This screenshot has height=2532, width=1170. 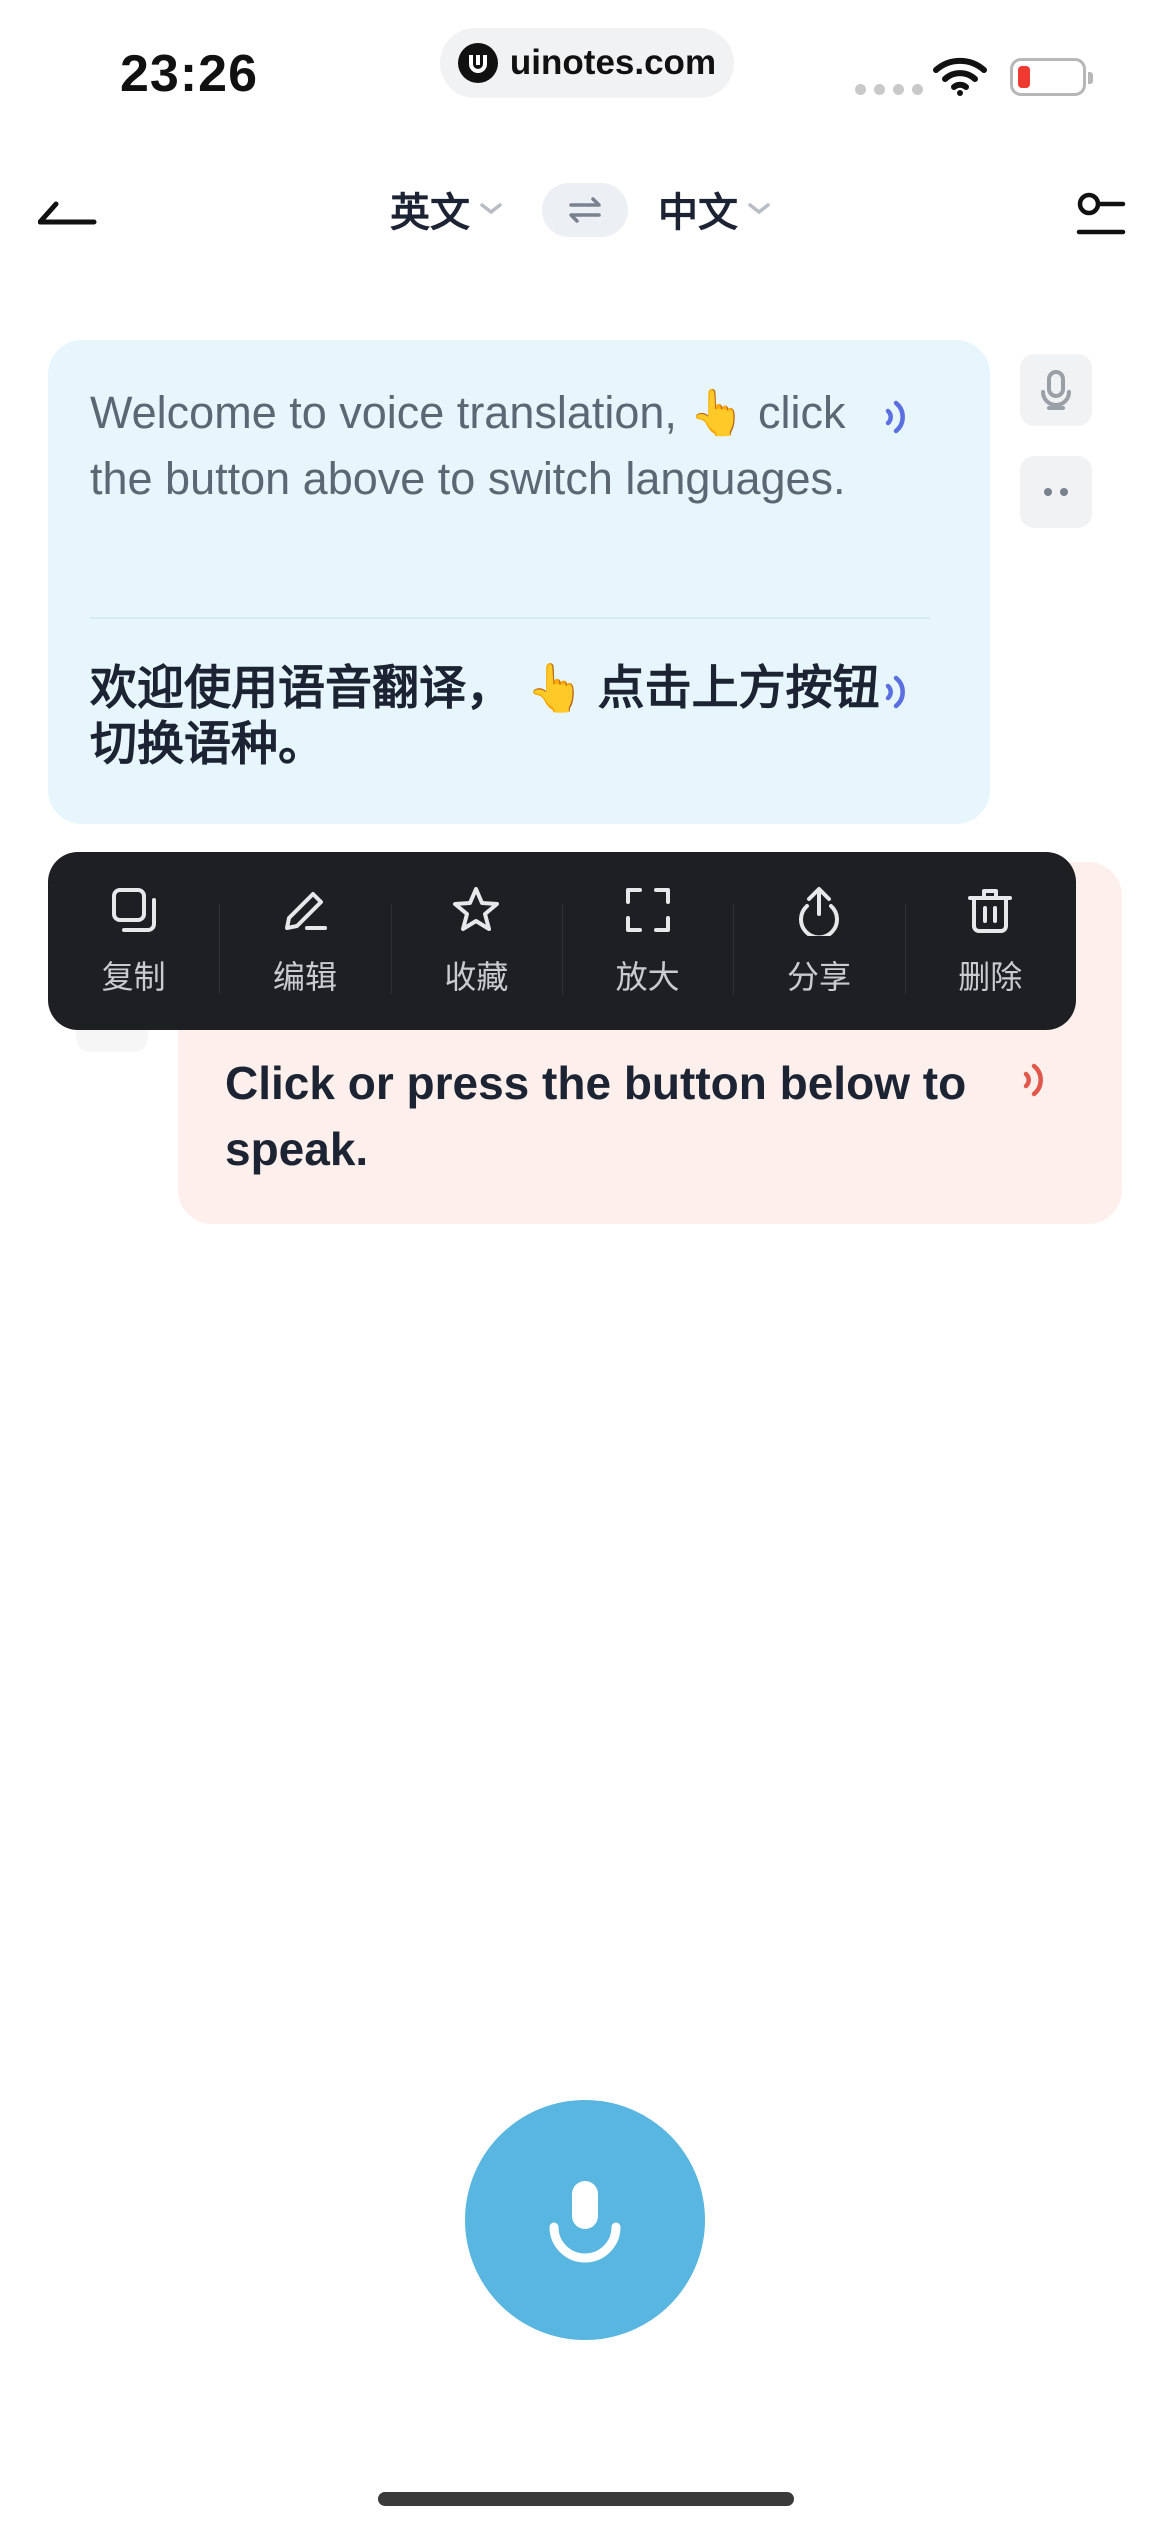 I want to click on url-text: uinotes.com, so click(x=613, y=62).